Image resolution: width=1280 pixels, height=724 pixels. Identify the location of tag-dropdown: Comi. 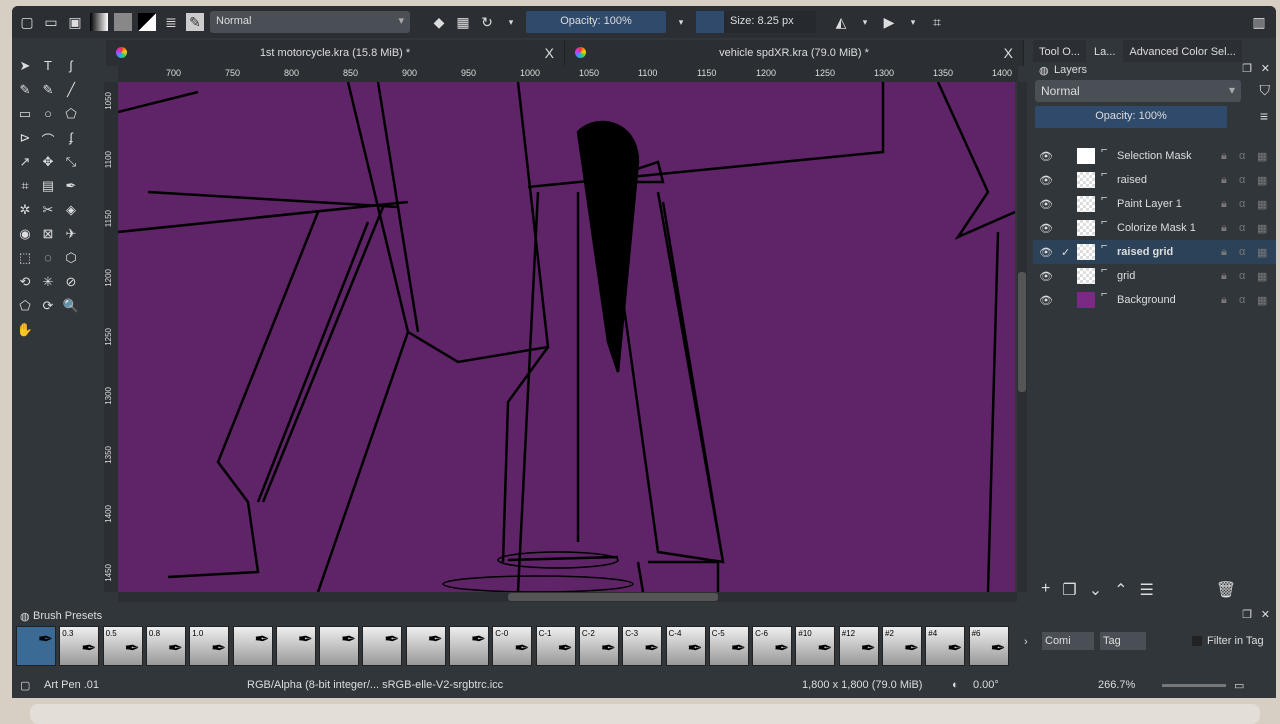
(1068, 641).